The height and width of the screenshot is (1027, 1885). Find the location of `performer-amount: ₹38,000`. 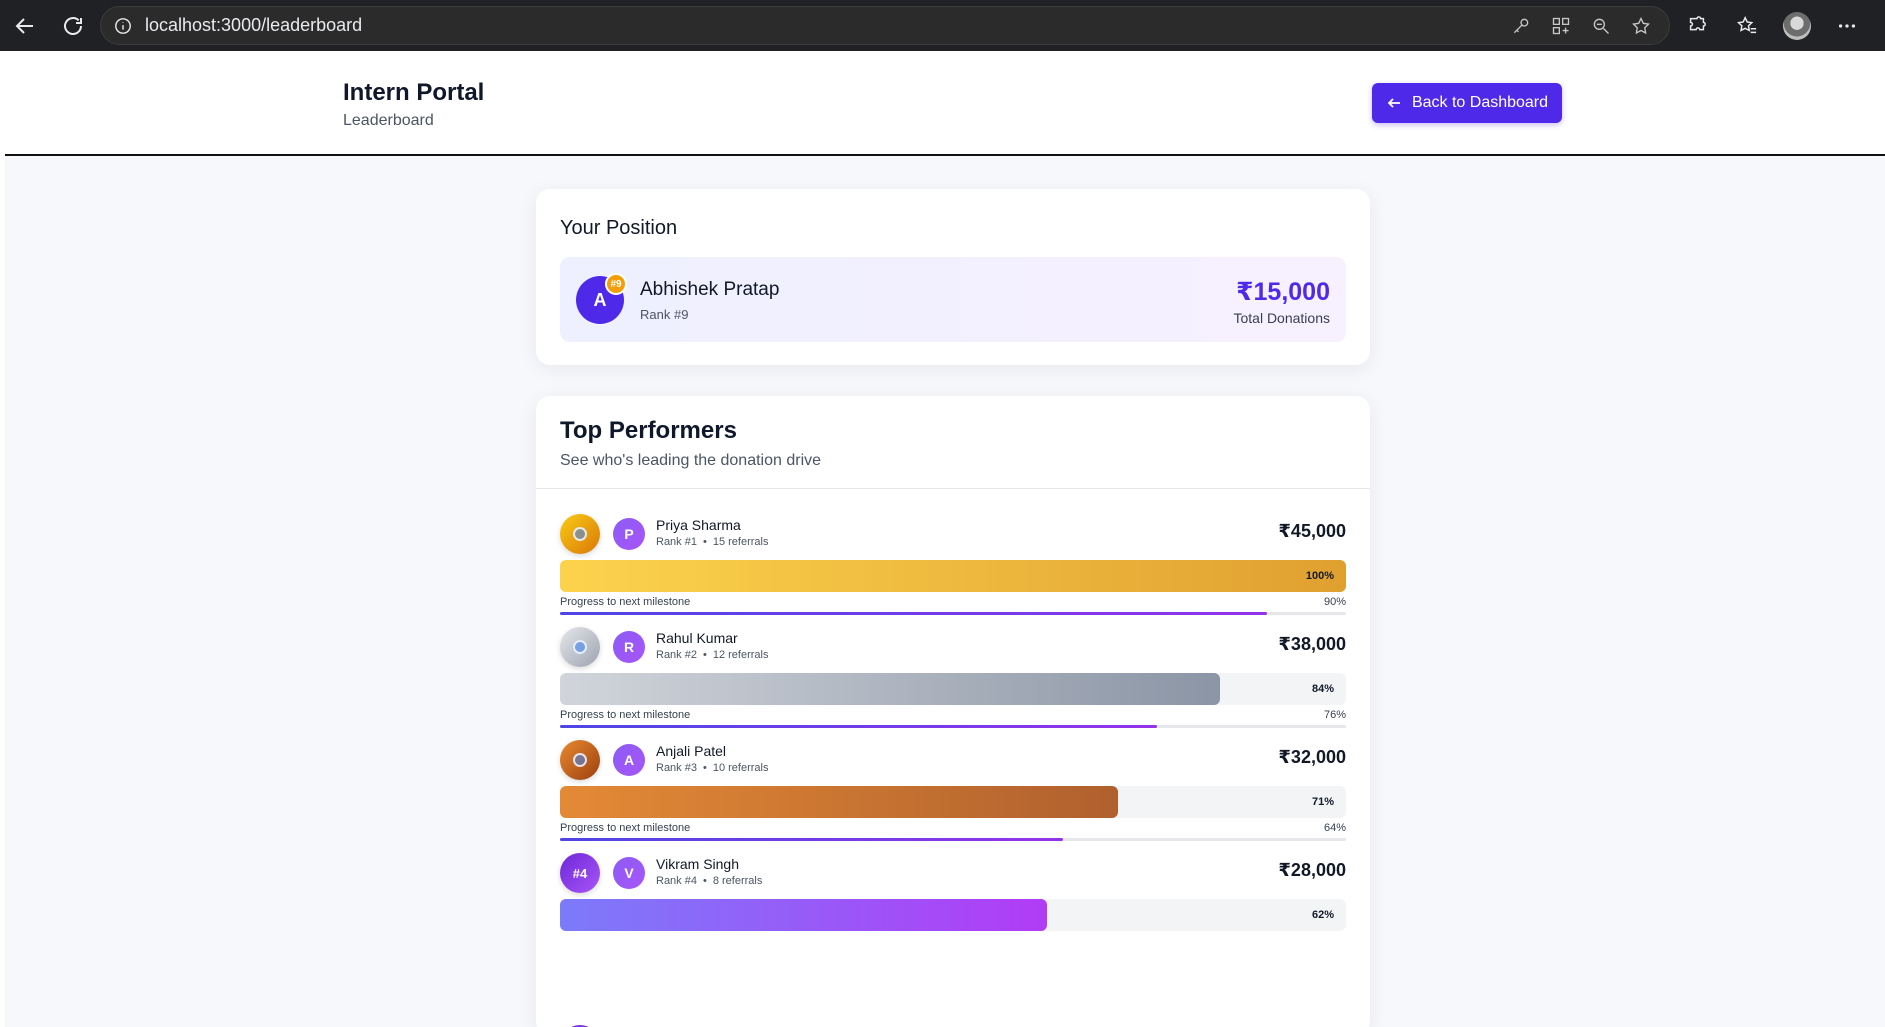

performer-amount: ₹38,000 is located at coordinates (1312, 644).